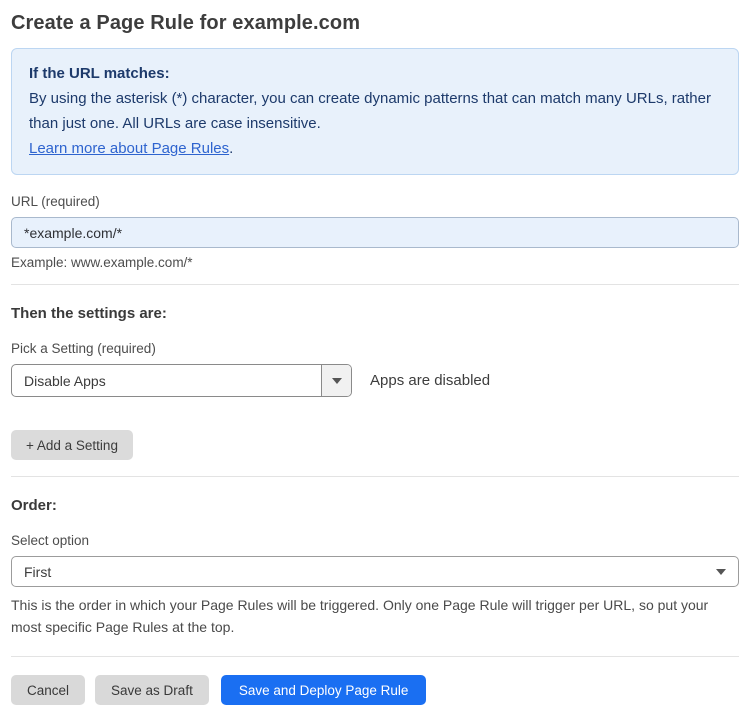  What do you see at coordinates (38, 571) in the screenshot?
I see `order-select-value: First` at bounding box center [38, 571].